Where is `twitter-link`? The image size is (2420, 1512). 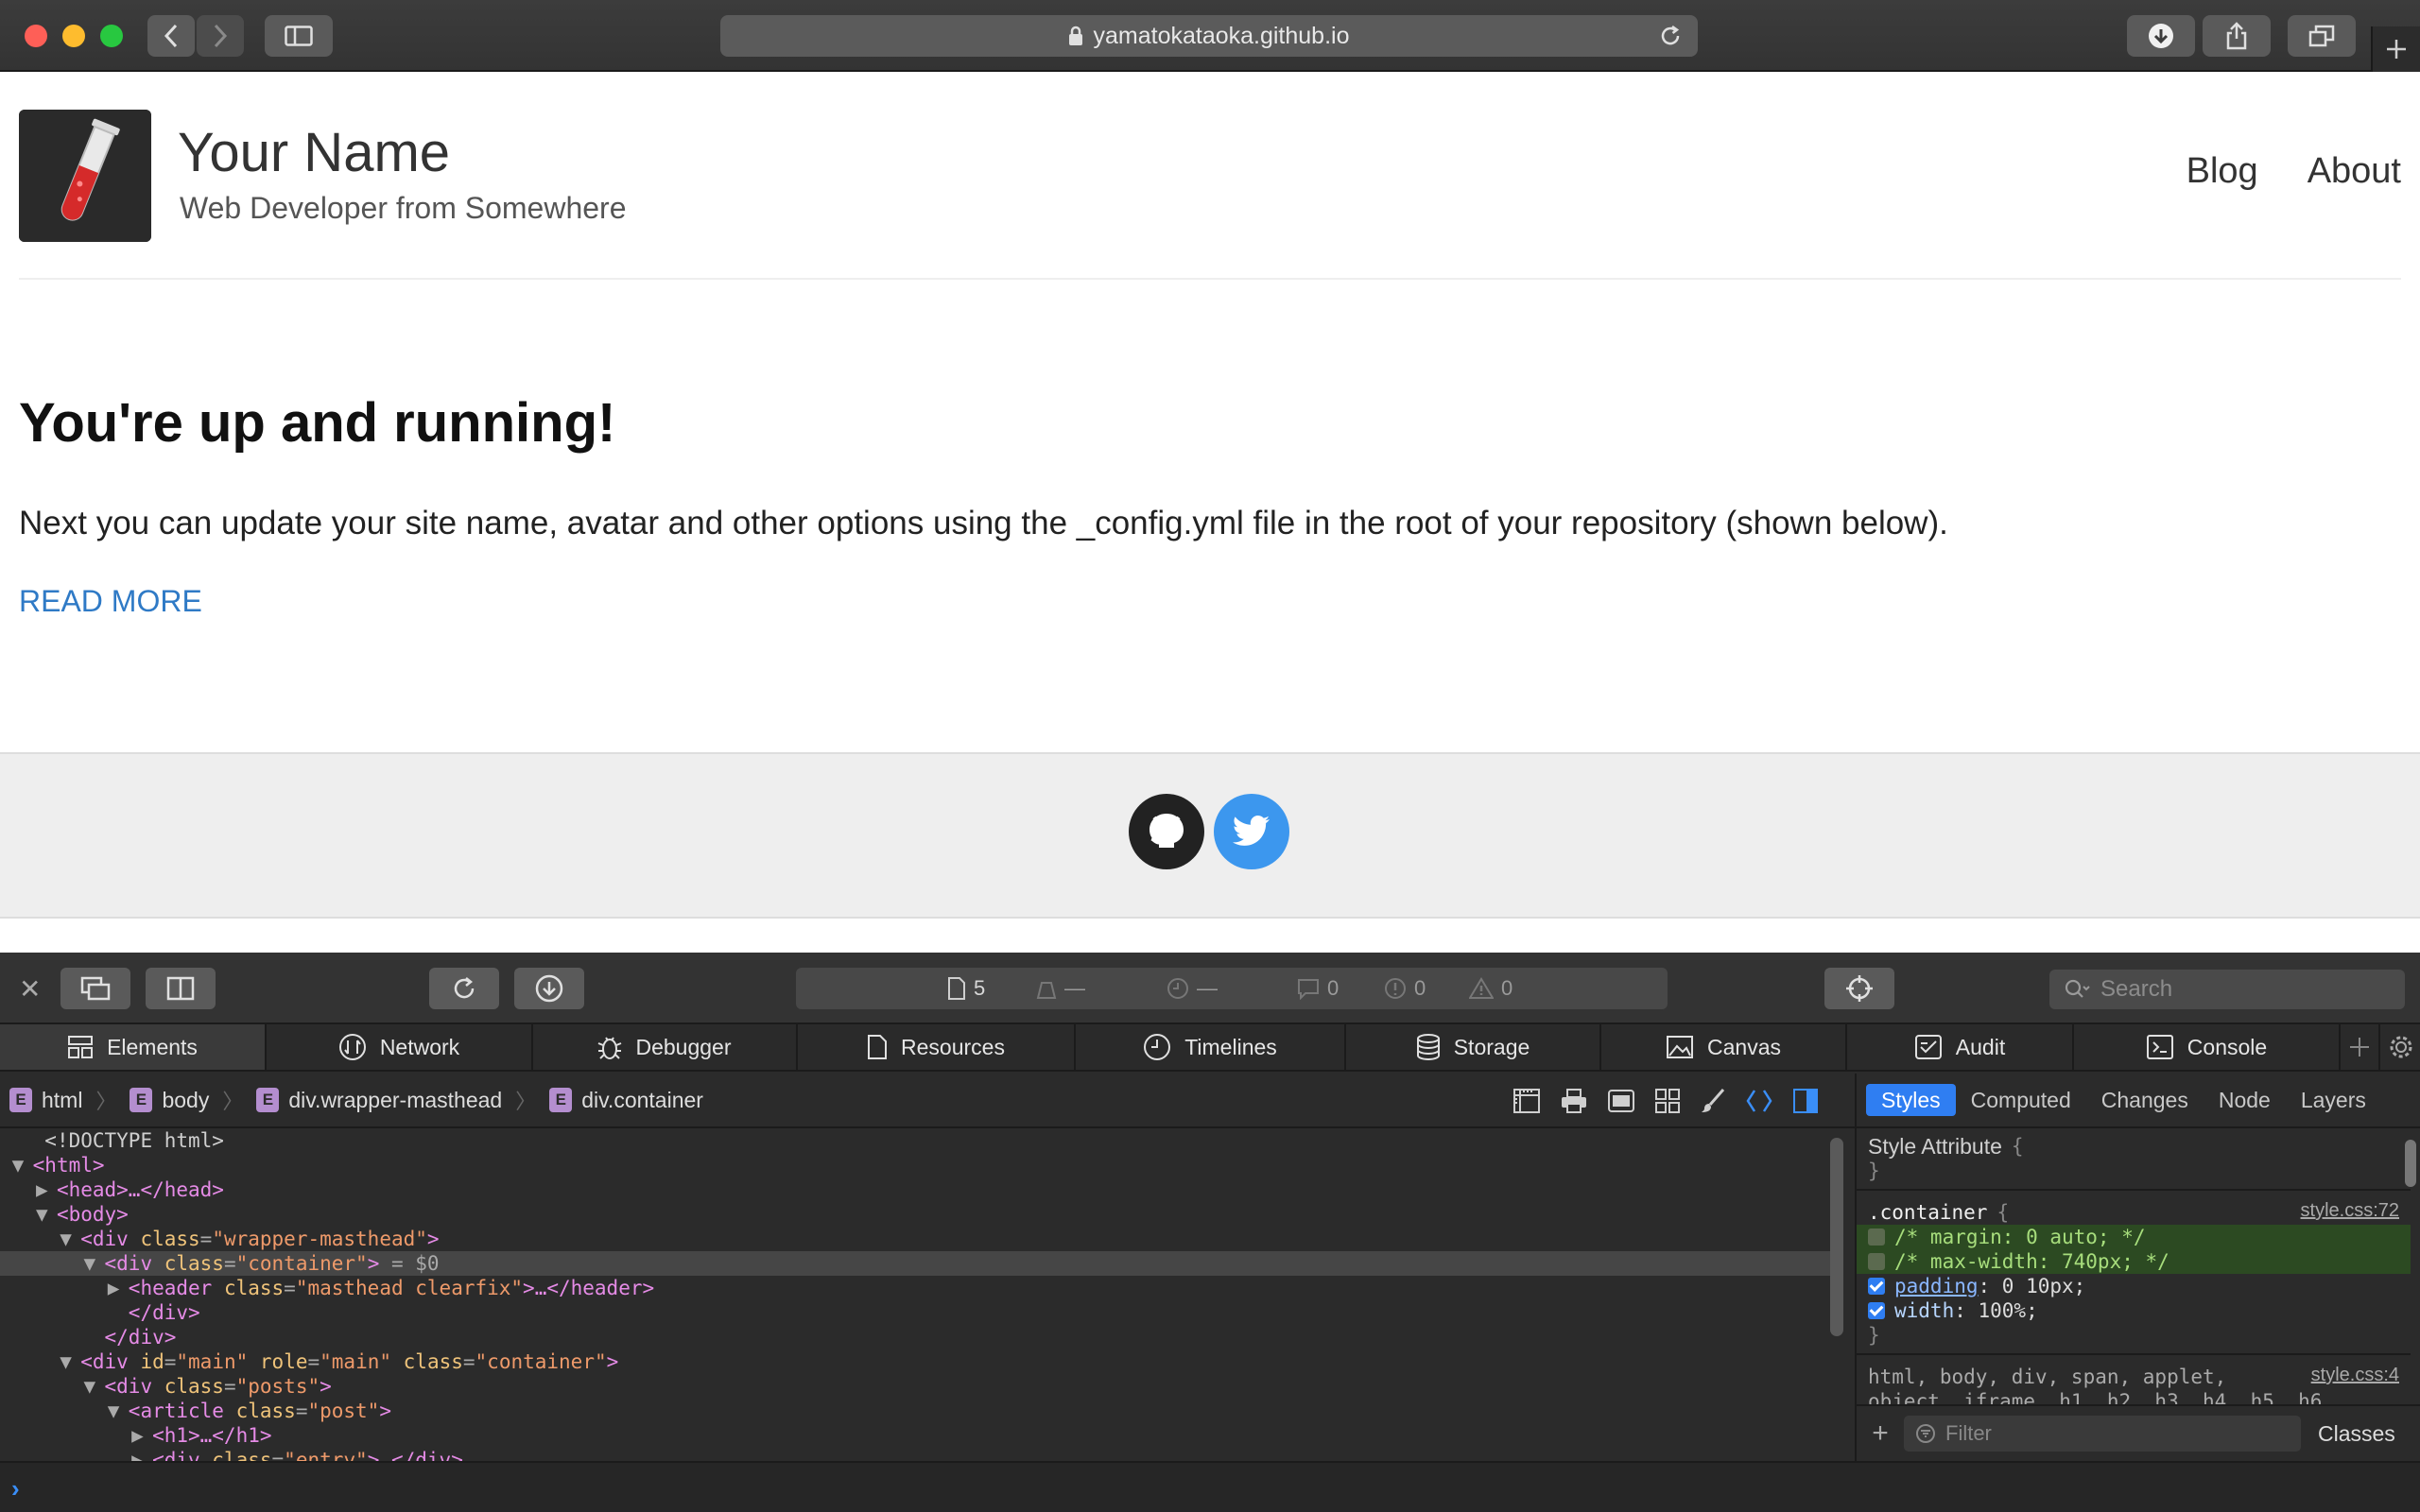
twitter-link is located at coordinates (1251, 831).